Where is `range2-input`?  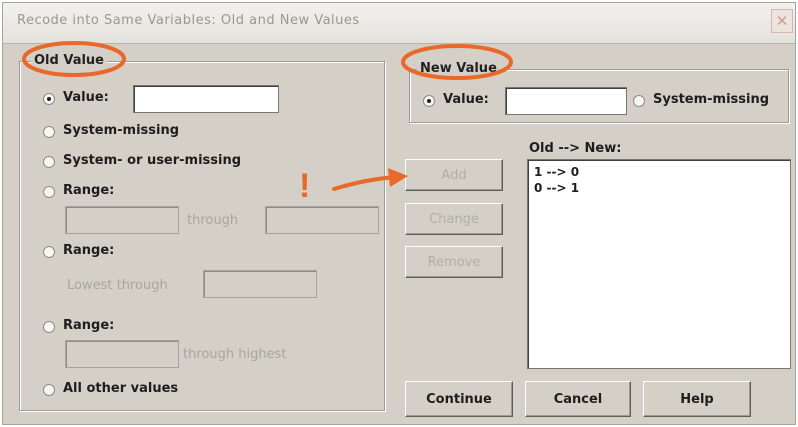
range2-input is located at coordinates (260, 284).